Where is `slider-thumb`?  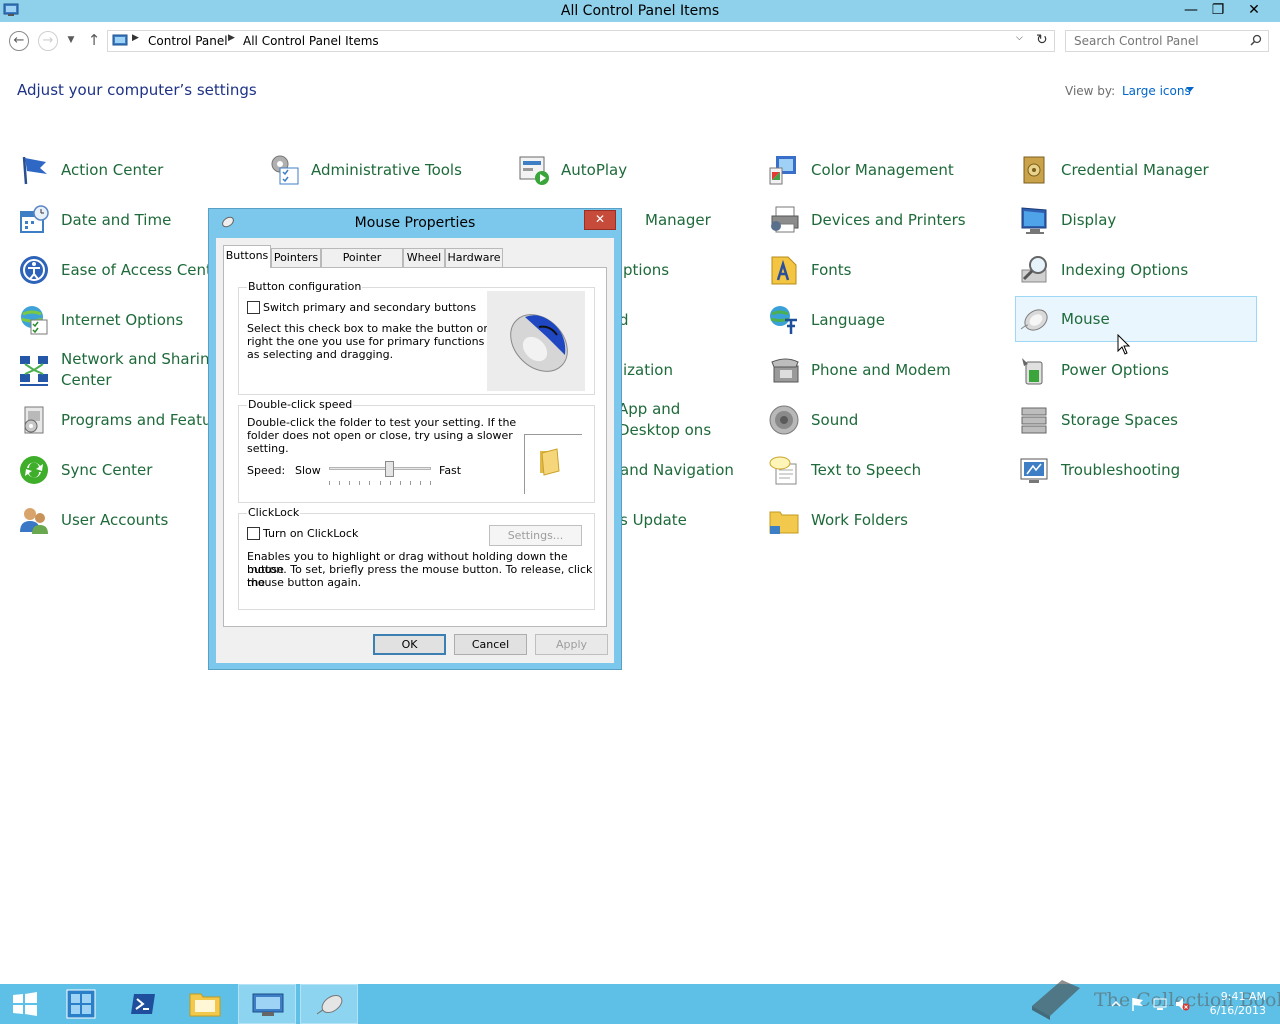 slider-thumb is located at coordinates (389, 469).